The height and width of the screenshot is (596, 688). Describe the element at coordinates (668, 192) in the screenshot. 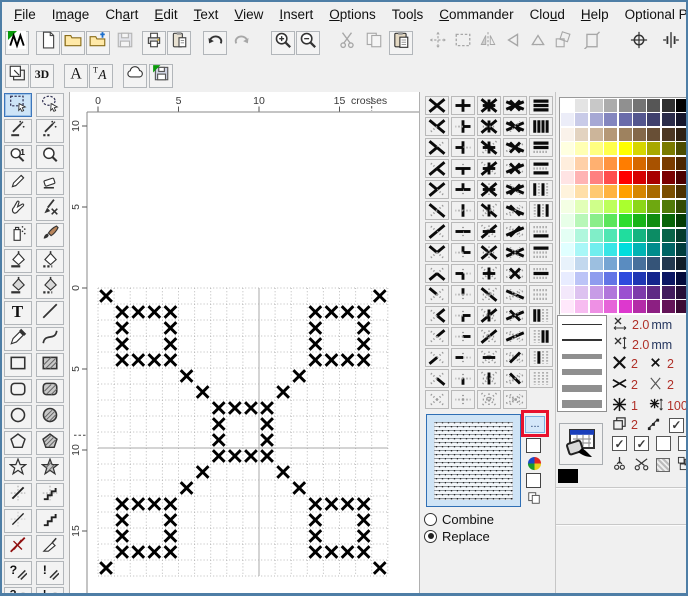

I see `palette-color-r7-c8` at that location.